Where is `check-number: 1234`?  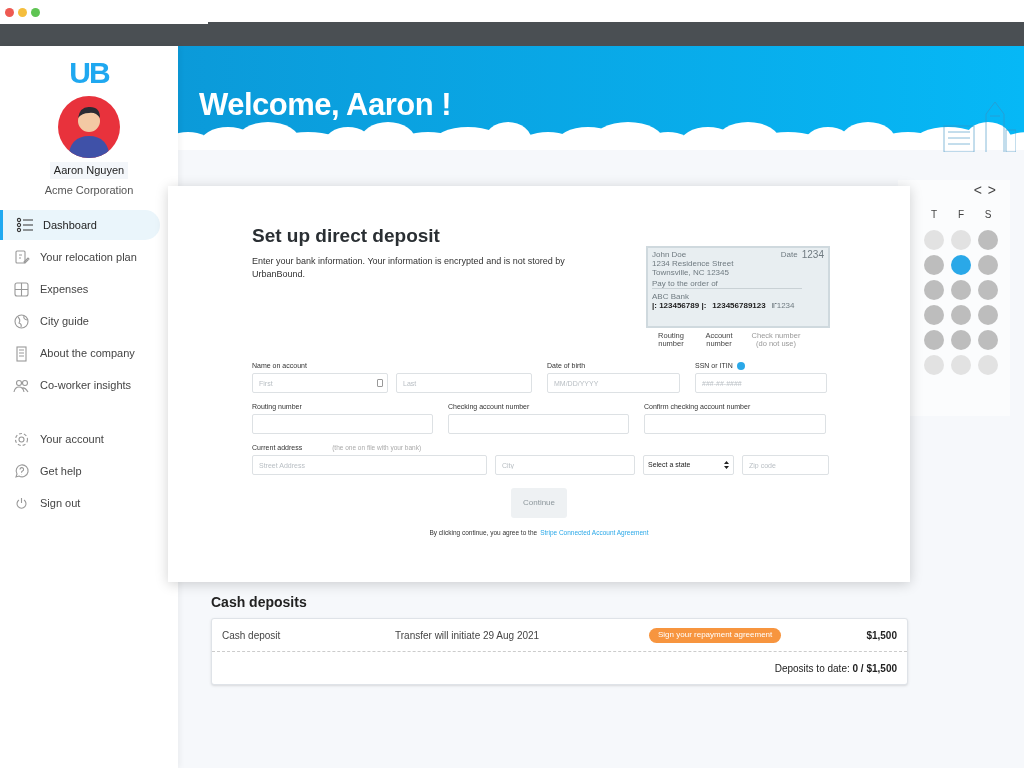
check-number: 1234 is located at coordinates (812, 256).